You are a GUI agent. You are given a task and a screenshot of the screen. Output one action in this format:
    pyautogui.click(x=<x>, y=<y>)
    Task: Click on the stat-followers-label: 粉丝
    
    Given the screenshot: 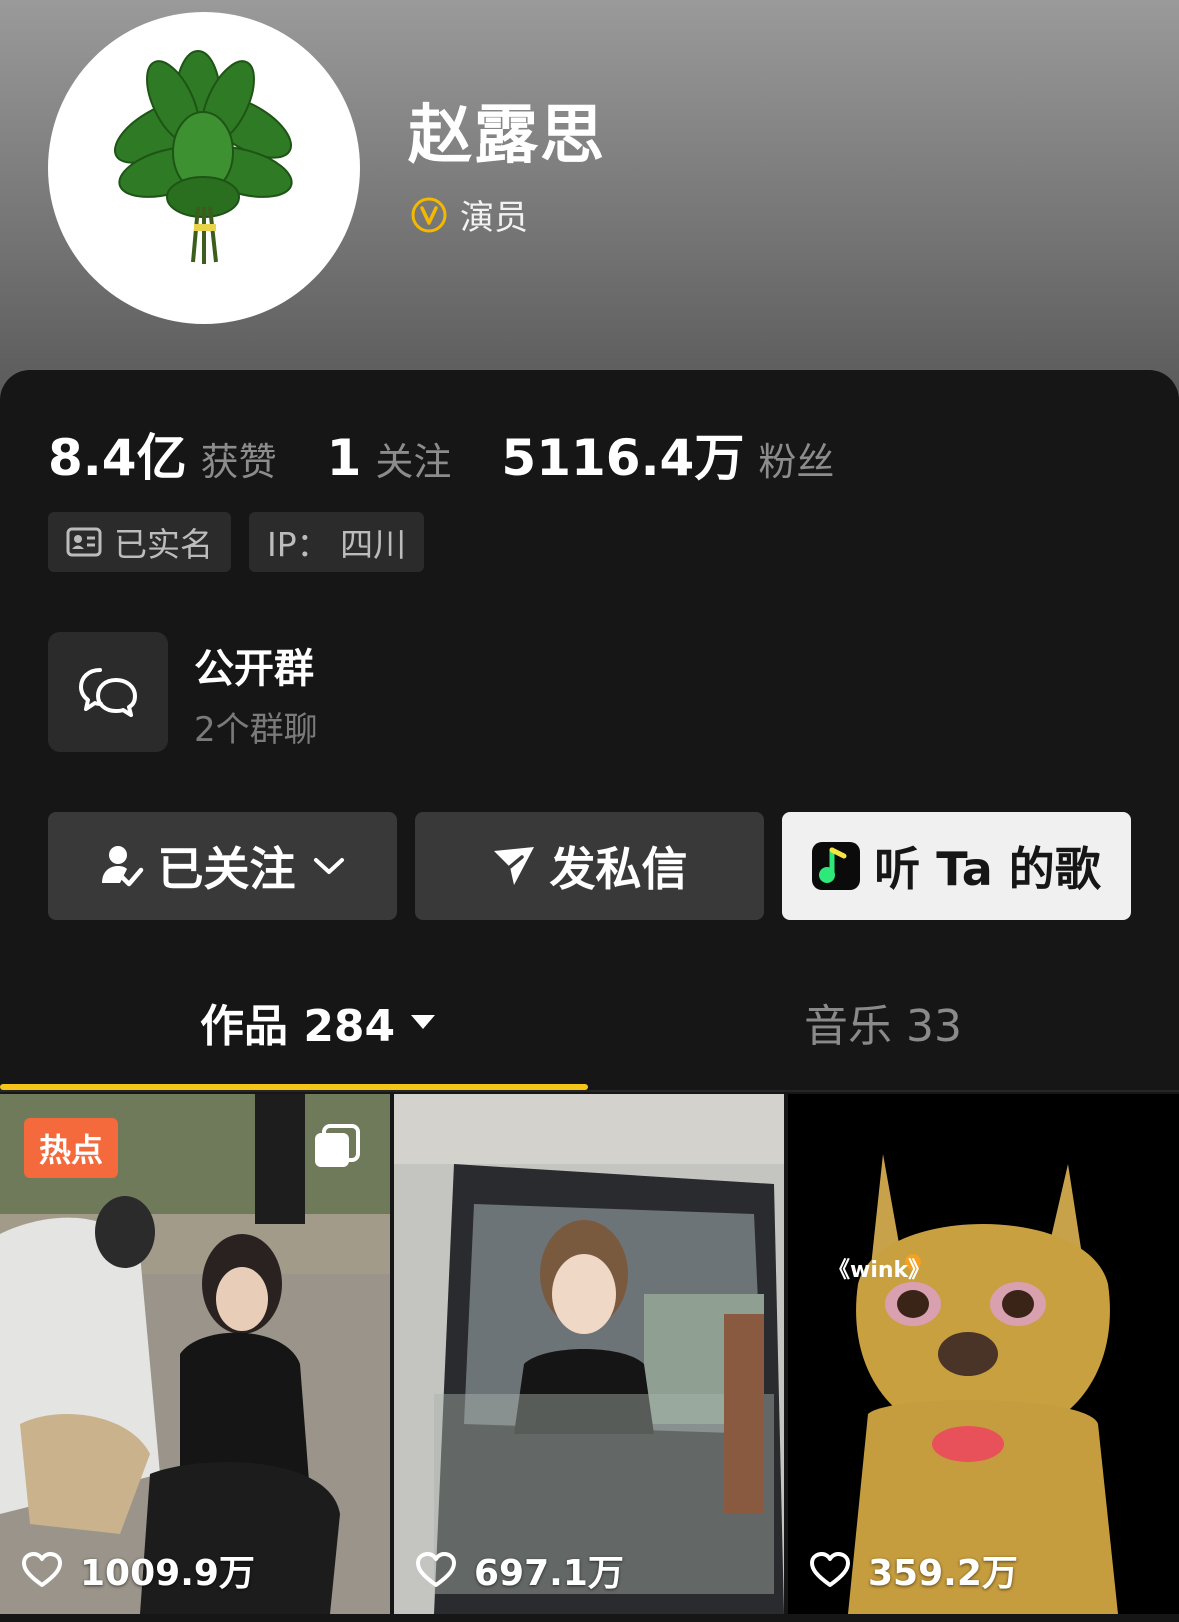 What is the action you would take?
    pyautogui.click(x=796, y=462)
    